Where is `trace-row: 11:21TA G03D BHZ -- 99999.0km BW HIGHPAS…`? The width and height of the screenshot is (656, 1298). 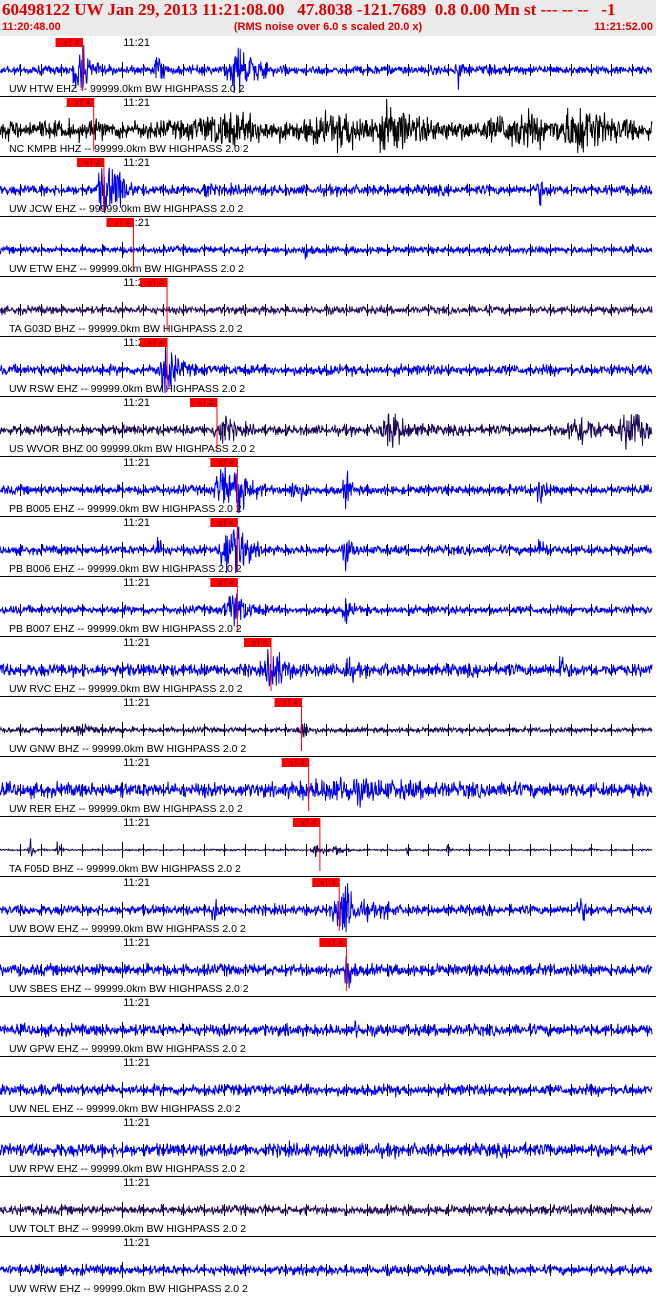
trace-row: 11:21TA G03D BHZ -- 99999.0km BW HIGHPAS… is located at coordinates (328, 305).